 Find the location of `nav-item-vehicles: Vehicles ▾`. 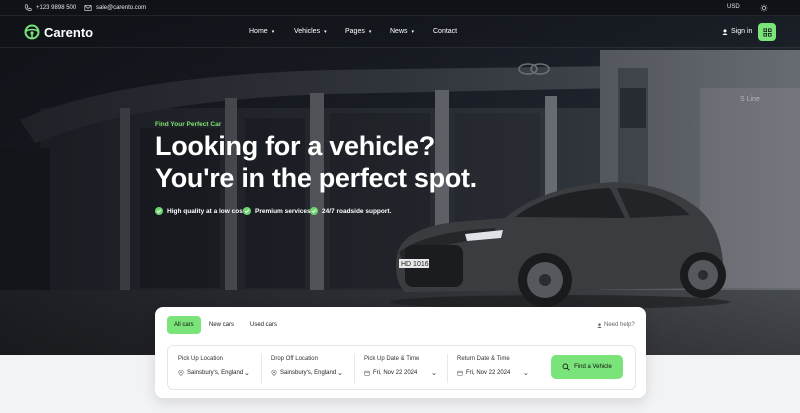

nav-item-vehicles: Vehicles ▾ is located at coordinates (310, 31).